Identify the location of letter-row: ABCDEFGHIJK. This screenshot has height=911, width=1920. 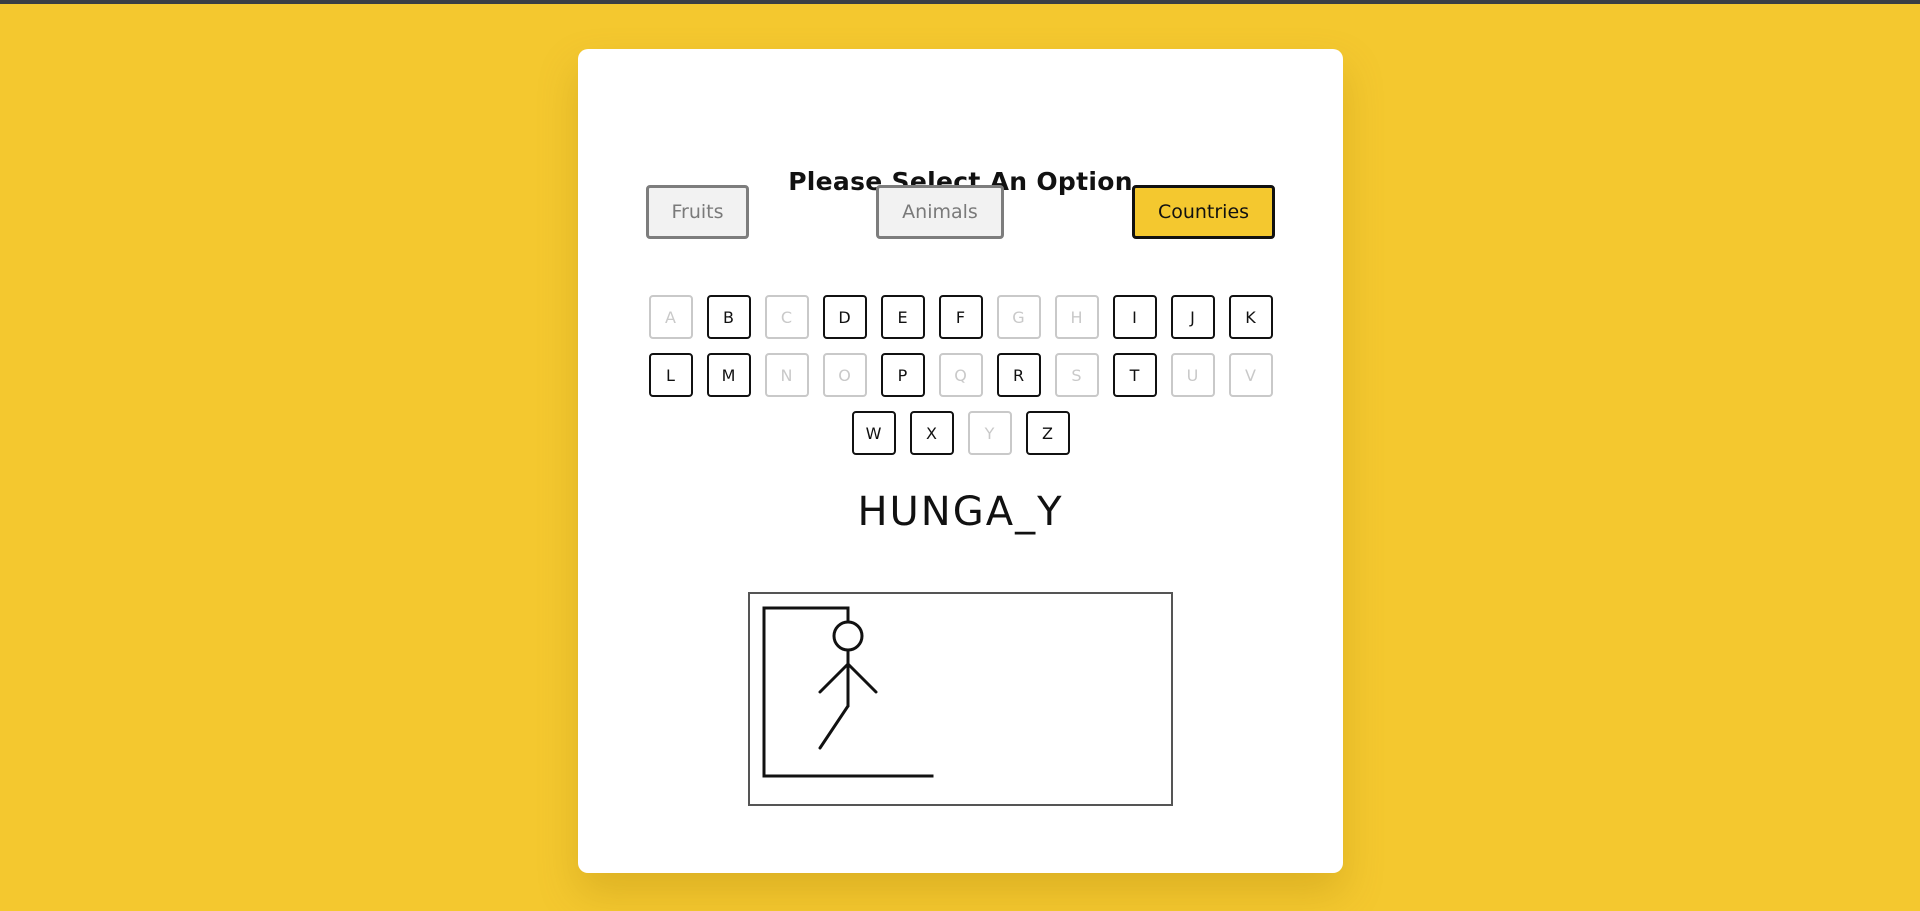
(960, 317).